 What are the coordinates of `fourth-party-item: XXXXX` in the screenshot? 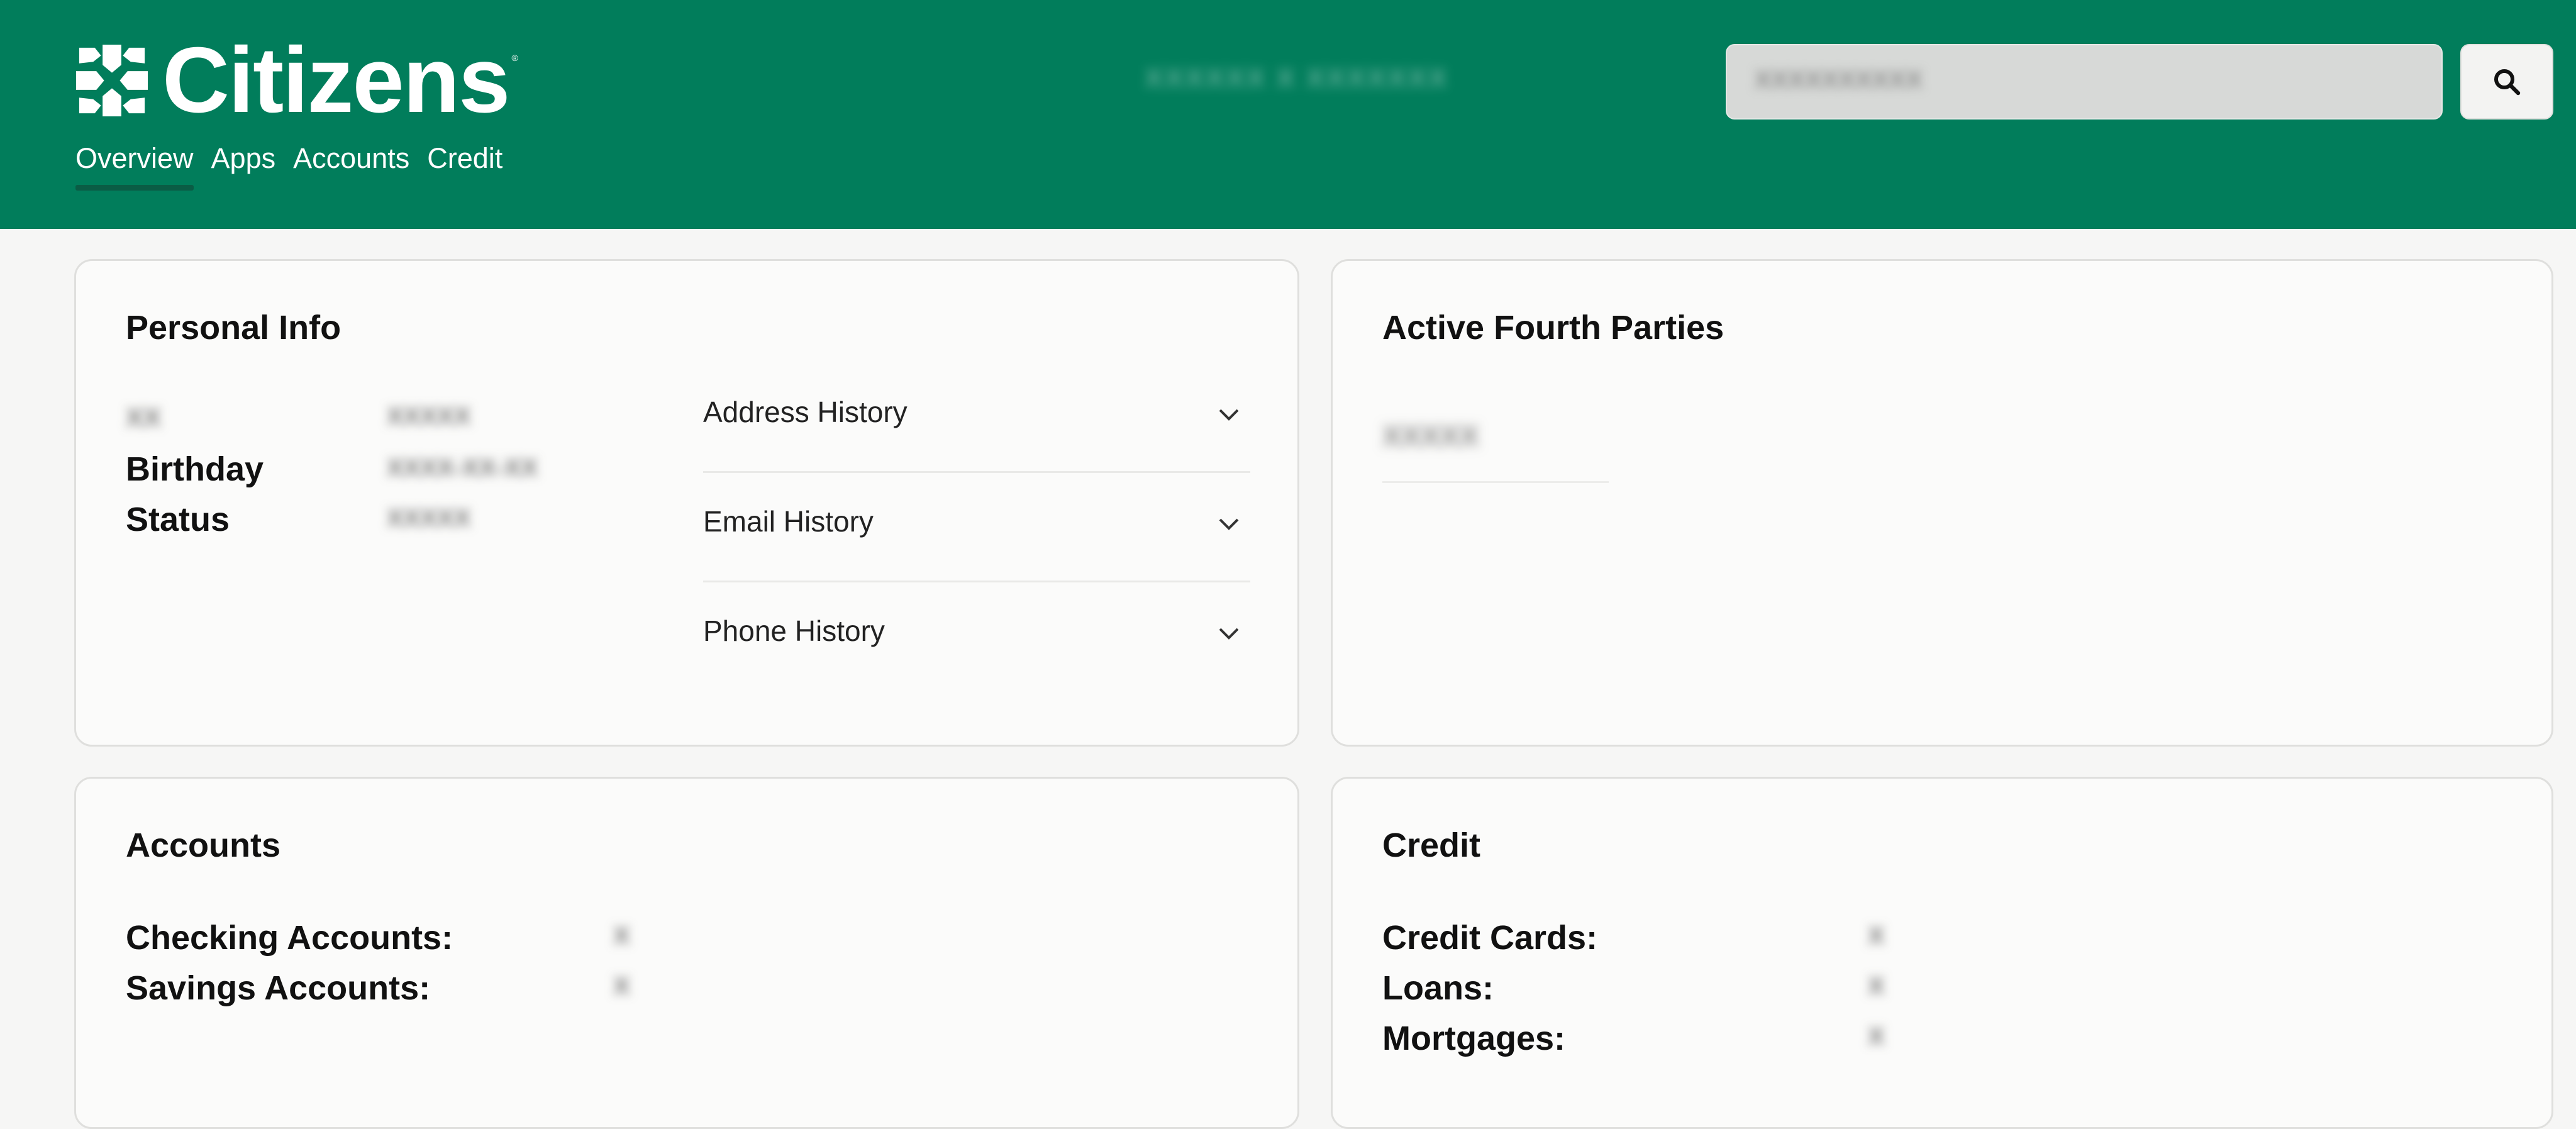 It's located at (1495, 446).